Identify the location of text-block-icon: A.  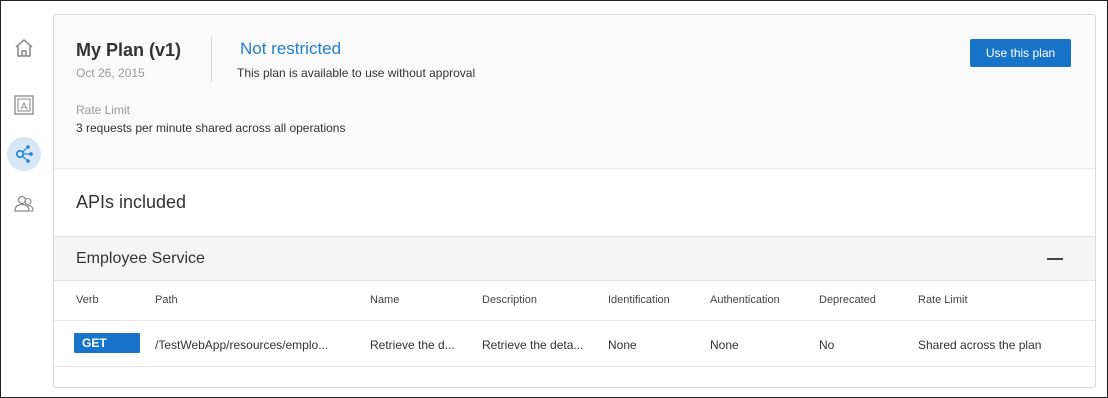
(24, 105).